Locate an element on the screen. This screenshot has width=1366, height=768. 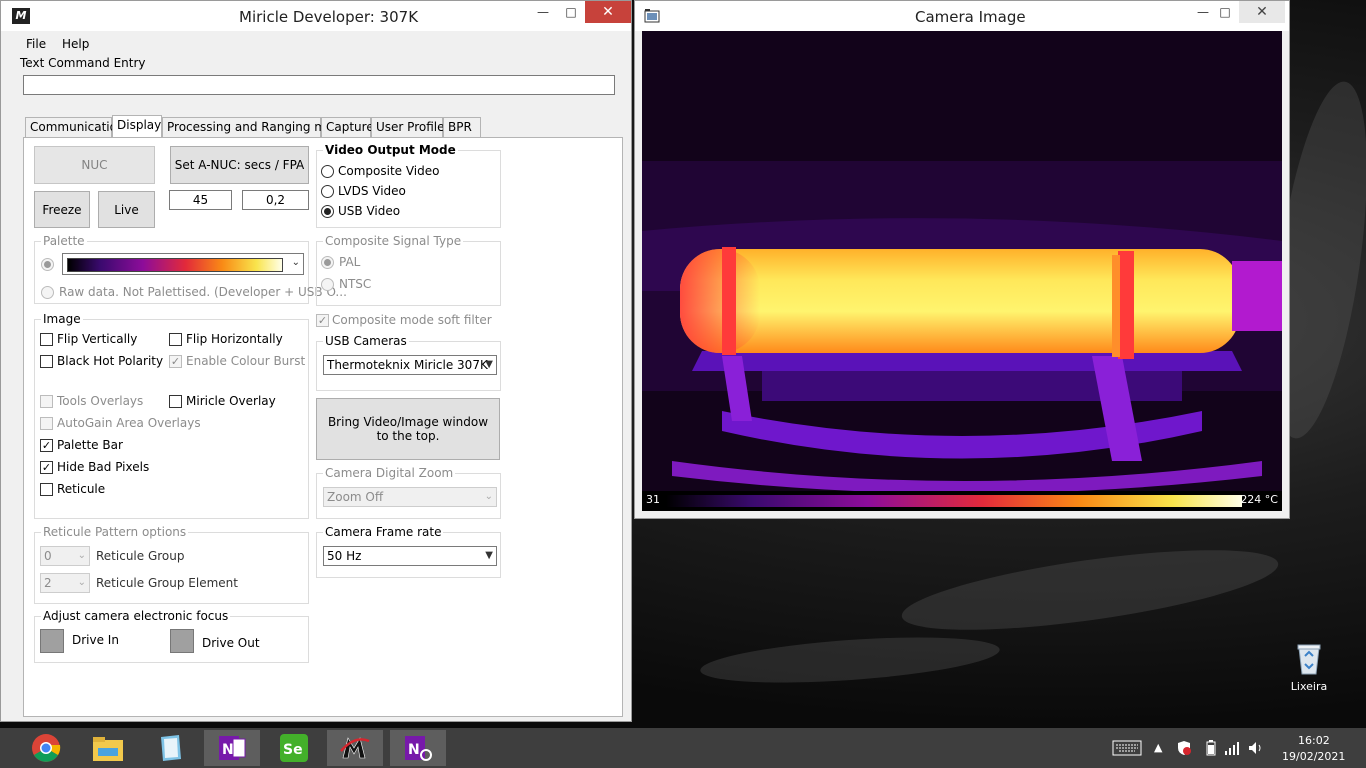
tab-display: Display is located at coordinates (137, 126).